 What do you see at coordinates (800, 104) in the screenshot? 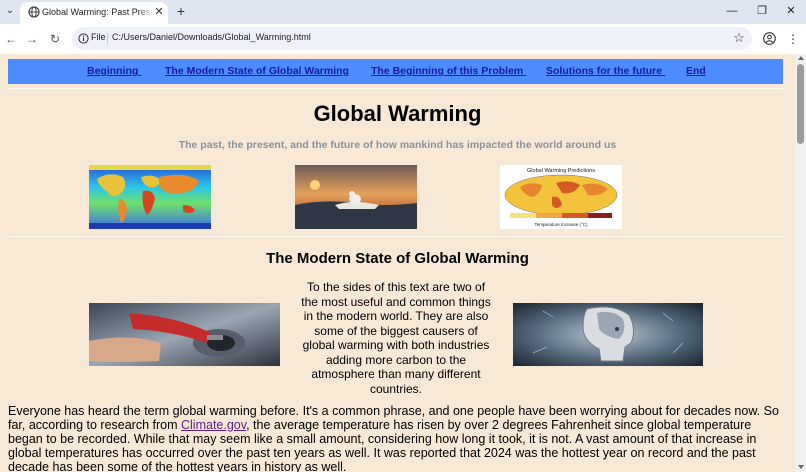
I see `scroll-thumb` at bounding box center [800, 104].